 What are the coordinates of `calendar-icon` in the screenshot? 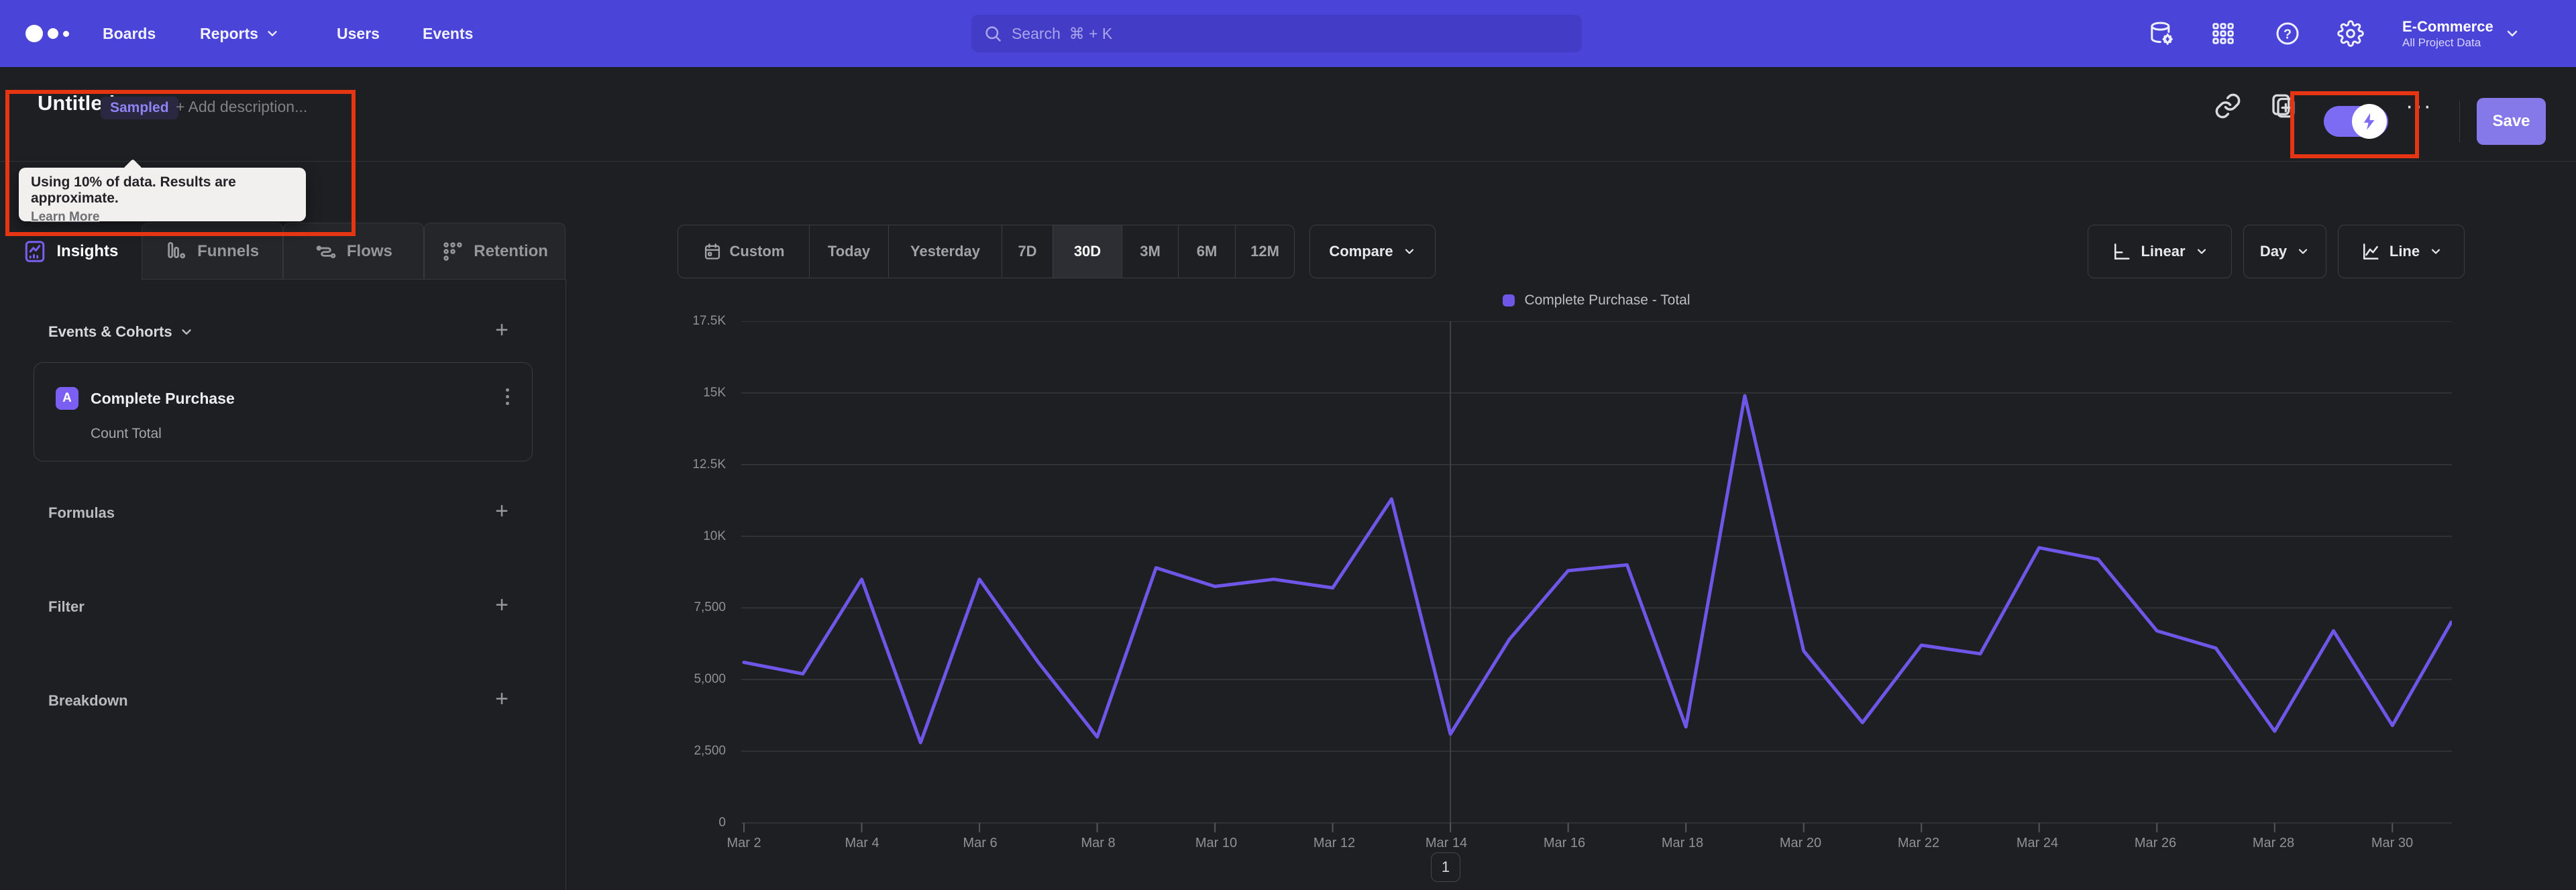 It's located at (712, 251).